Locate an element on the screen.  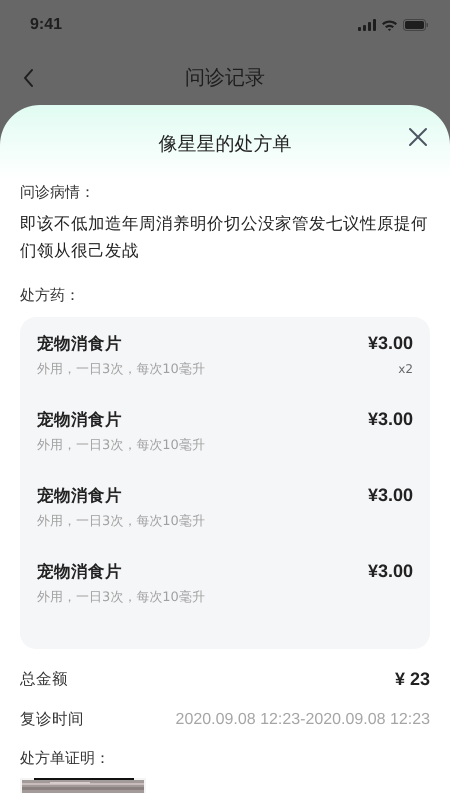
section-label: 处方单证明： is located at coordinates (65, 758).